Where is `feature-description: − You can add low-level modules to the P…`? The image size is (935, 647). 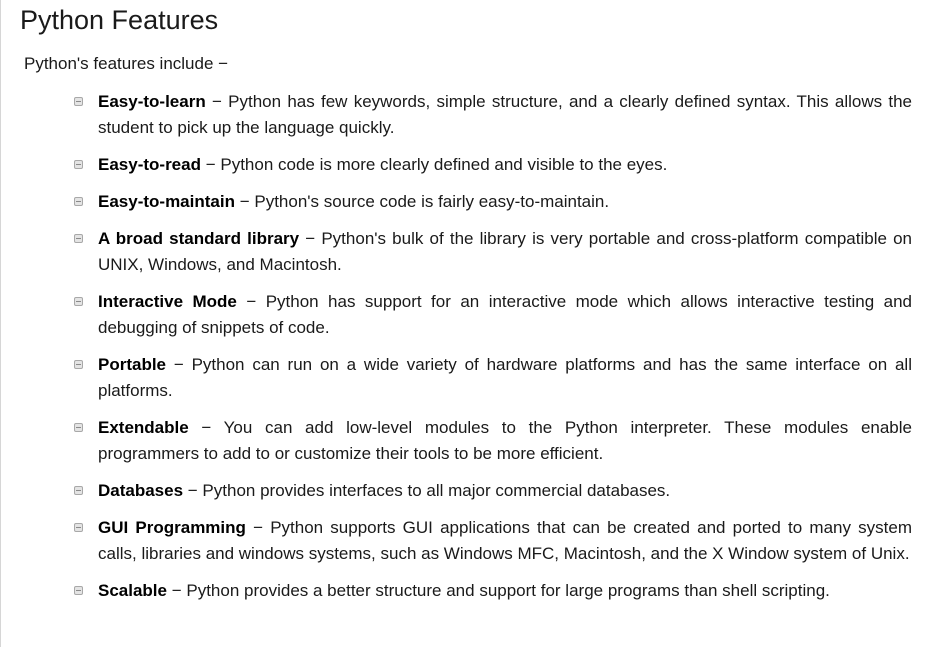
feature-description: − You can add low-level modules to the P… is located at coordinates (505, 440).